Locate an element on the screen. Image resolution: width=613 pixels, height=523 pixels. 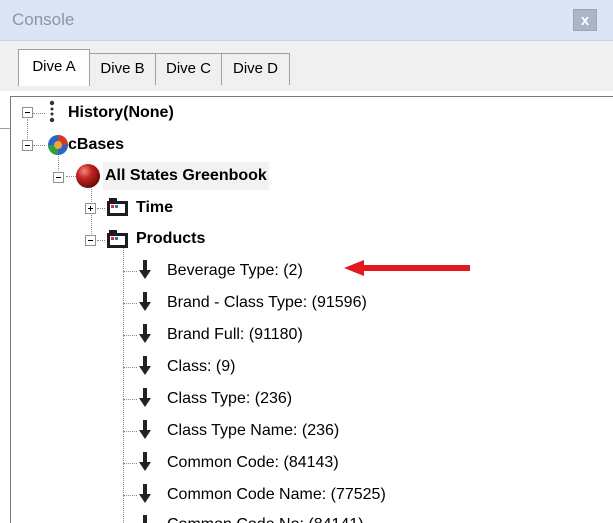
tree-node-history: History(None) is located at coordinates (121, 113).